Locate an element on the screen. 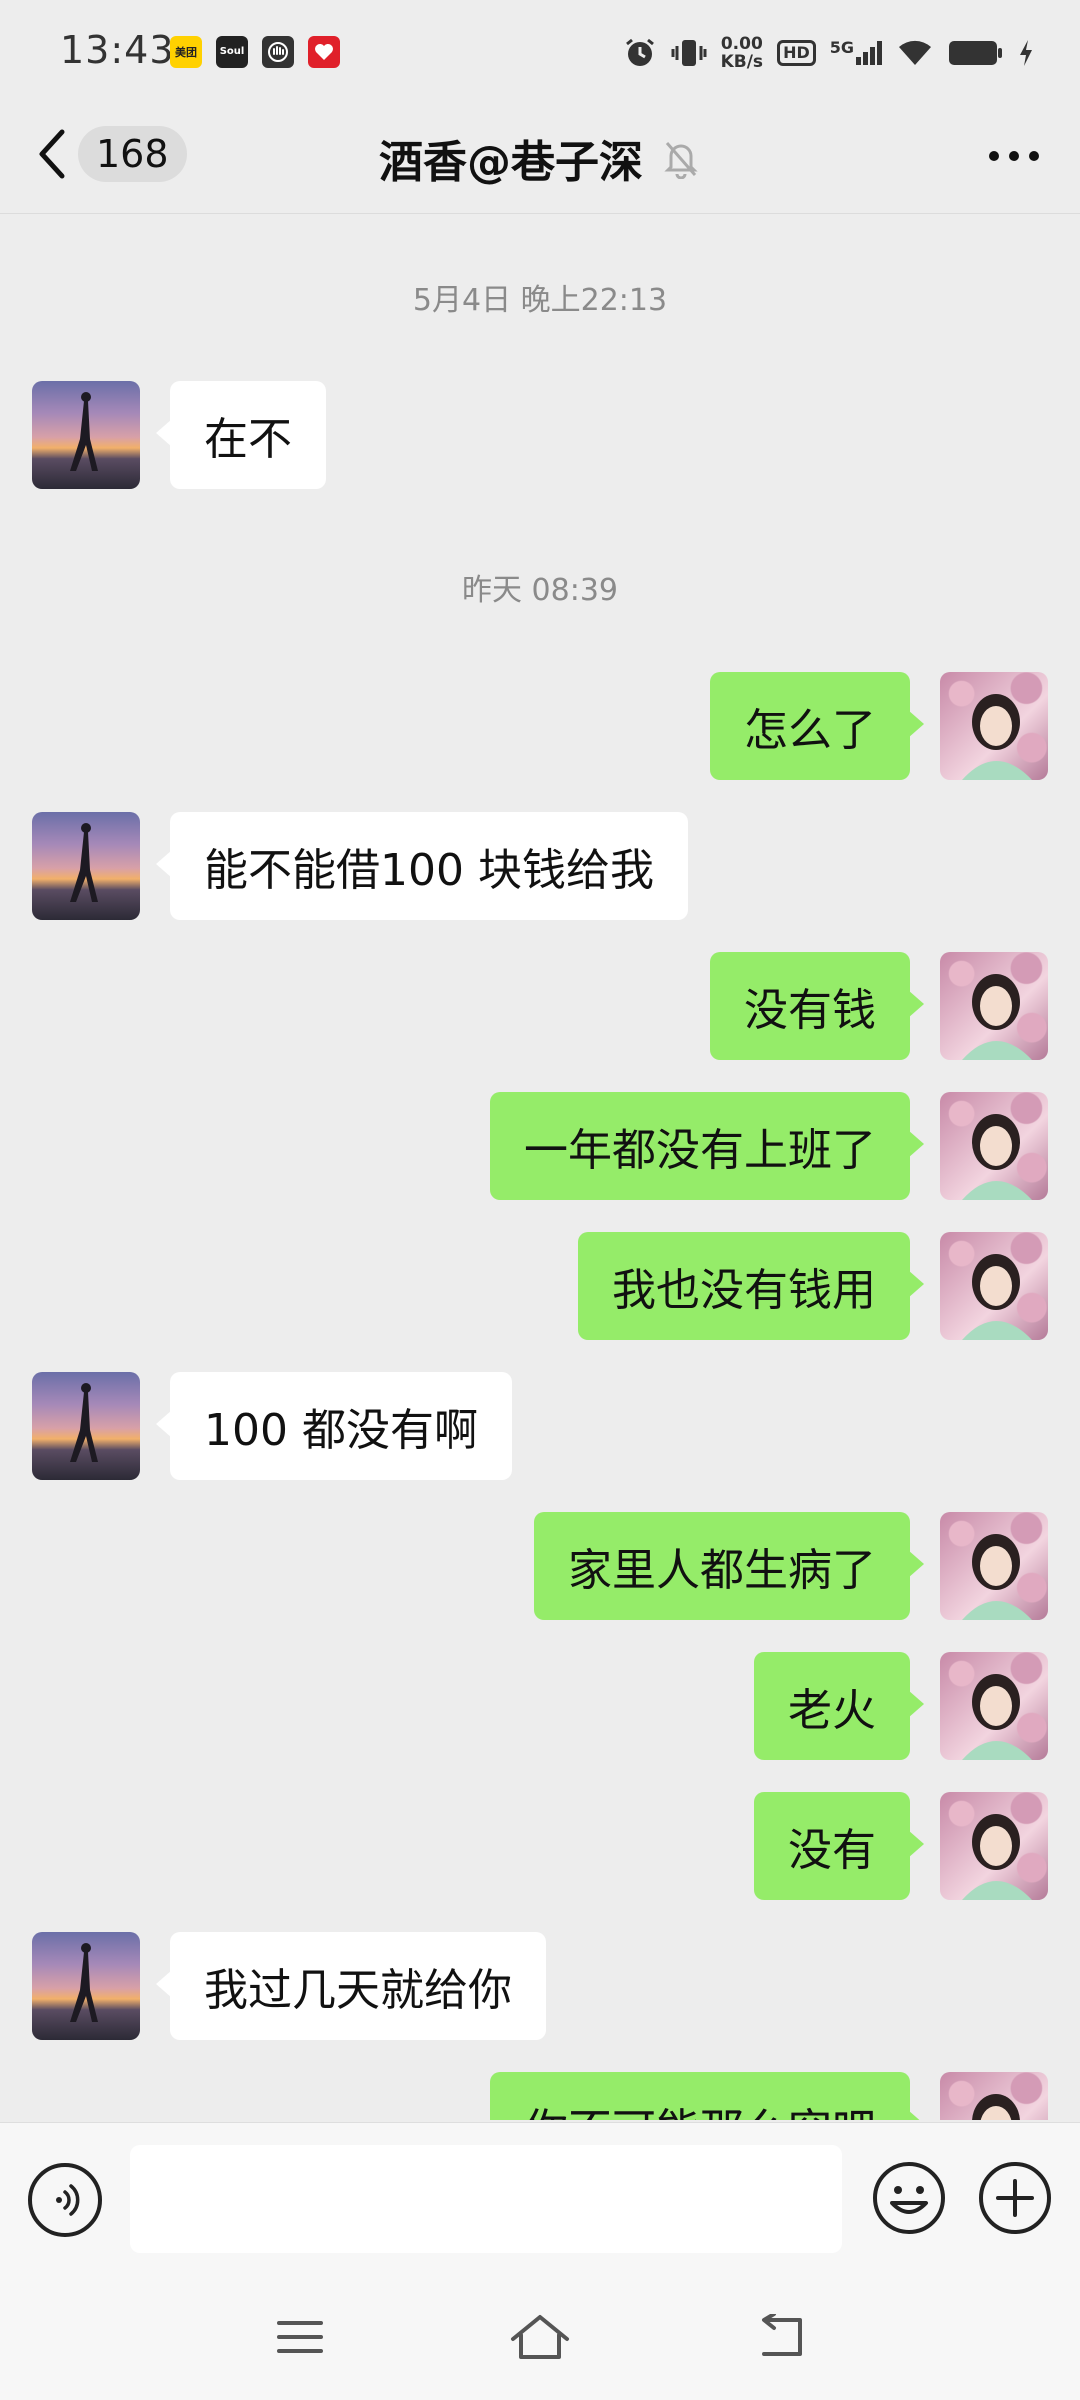  bell-off-icon is located at coordinates (681, 160).